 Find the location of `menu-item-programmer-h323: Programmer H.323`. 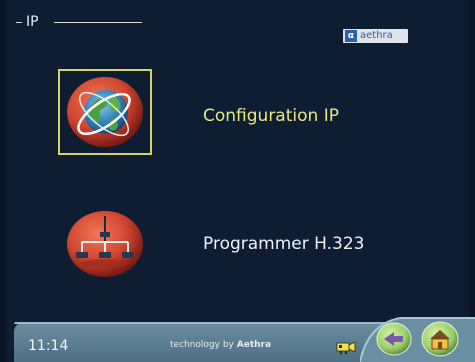

menu-item-programmer-h323: Programmer H.323 is located at coordinates (283, 244).